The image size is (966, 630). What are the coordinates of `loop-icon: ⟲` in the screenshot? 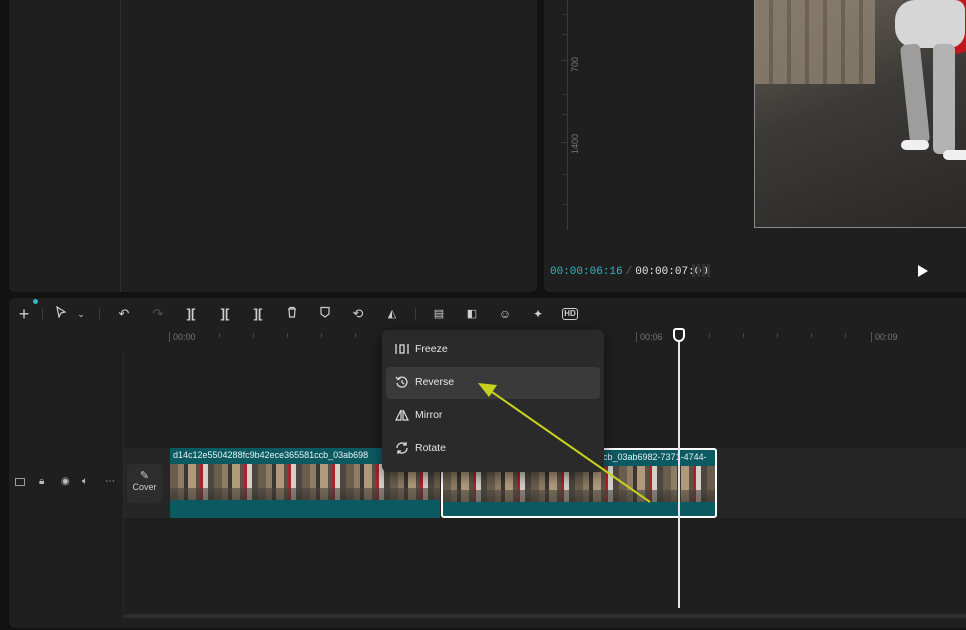 It's located at (358, 314).